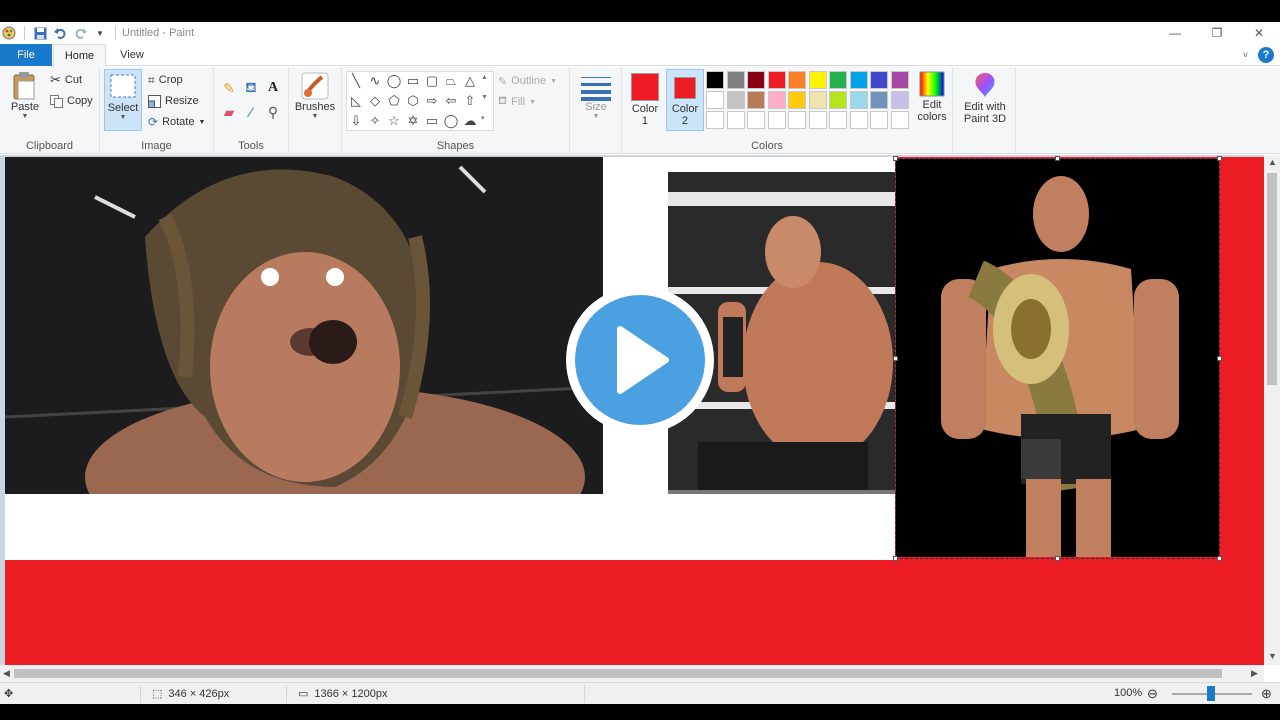 This screenshot has height=720, width=1280. What do you see at coordinates (596, 96) in the screenshot?
I see `size-button: Size ▼` at bounding box center [596, 96].